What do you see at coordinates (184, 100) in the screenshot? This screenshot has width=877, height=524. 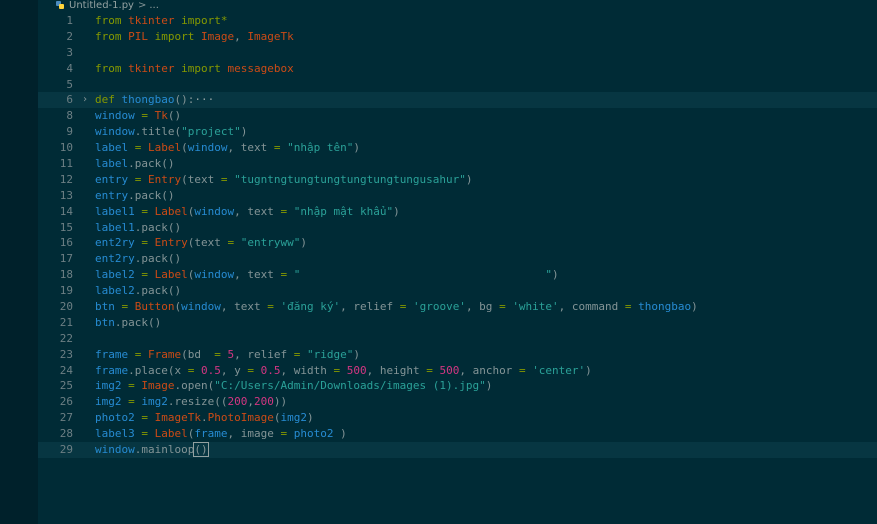 I see `code-token: ():` at bounding box center [184, 100].